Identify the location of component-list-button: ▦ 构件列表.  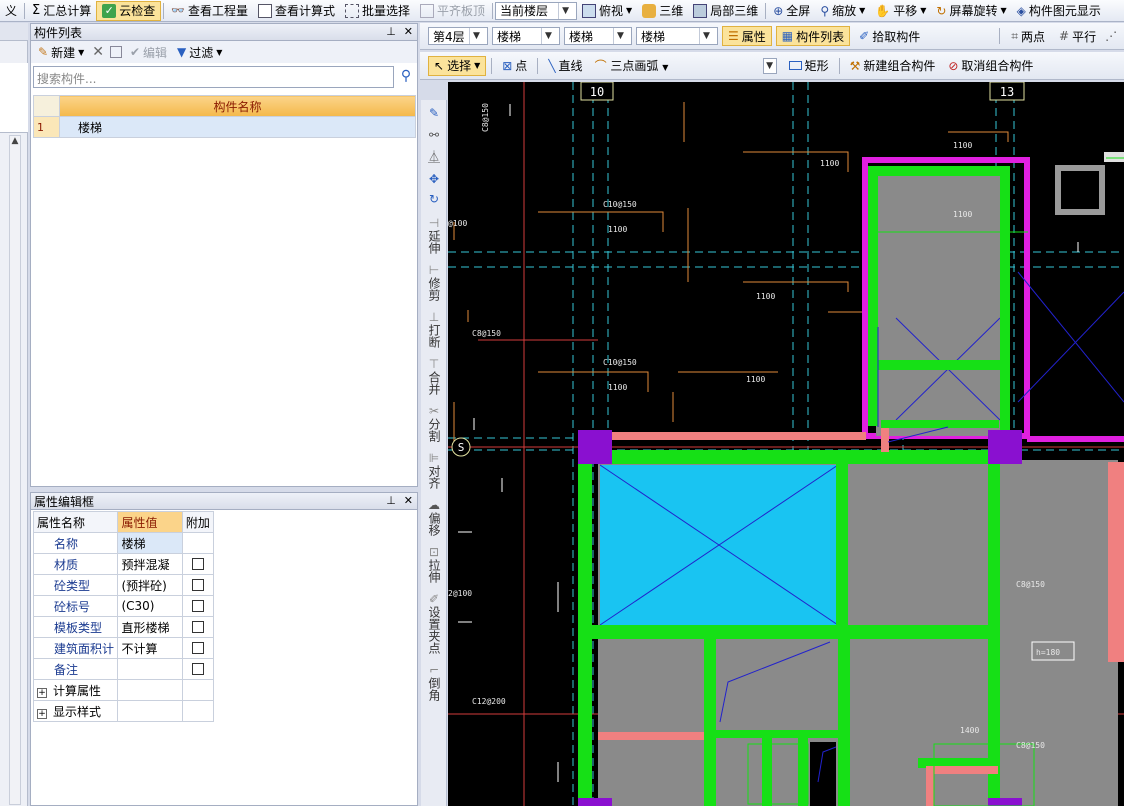
(813, 36).